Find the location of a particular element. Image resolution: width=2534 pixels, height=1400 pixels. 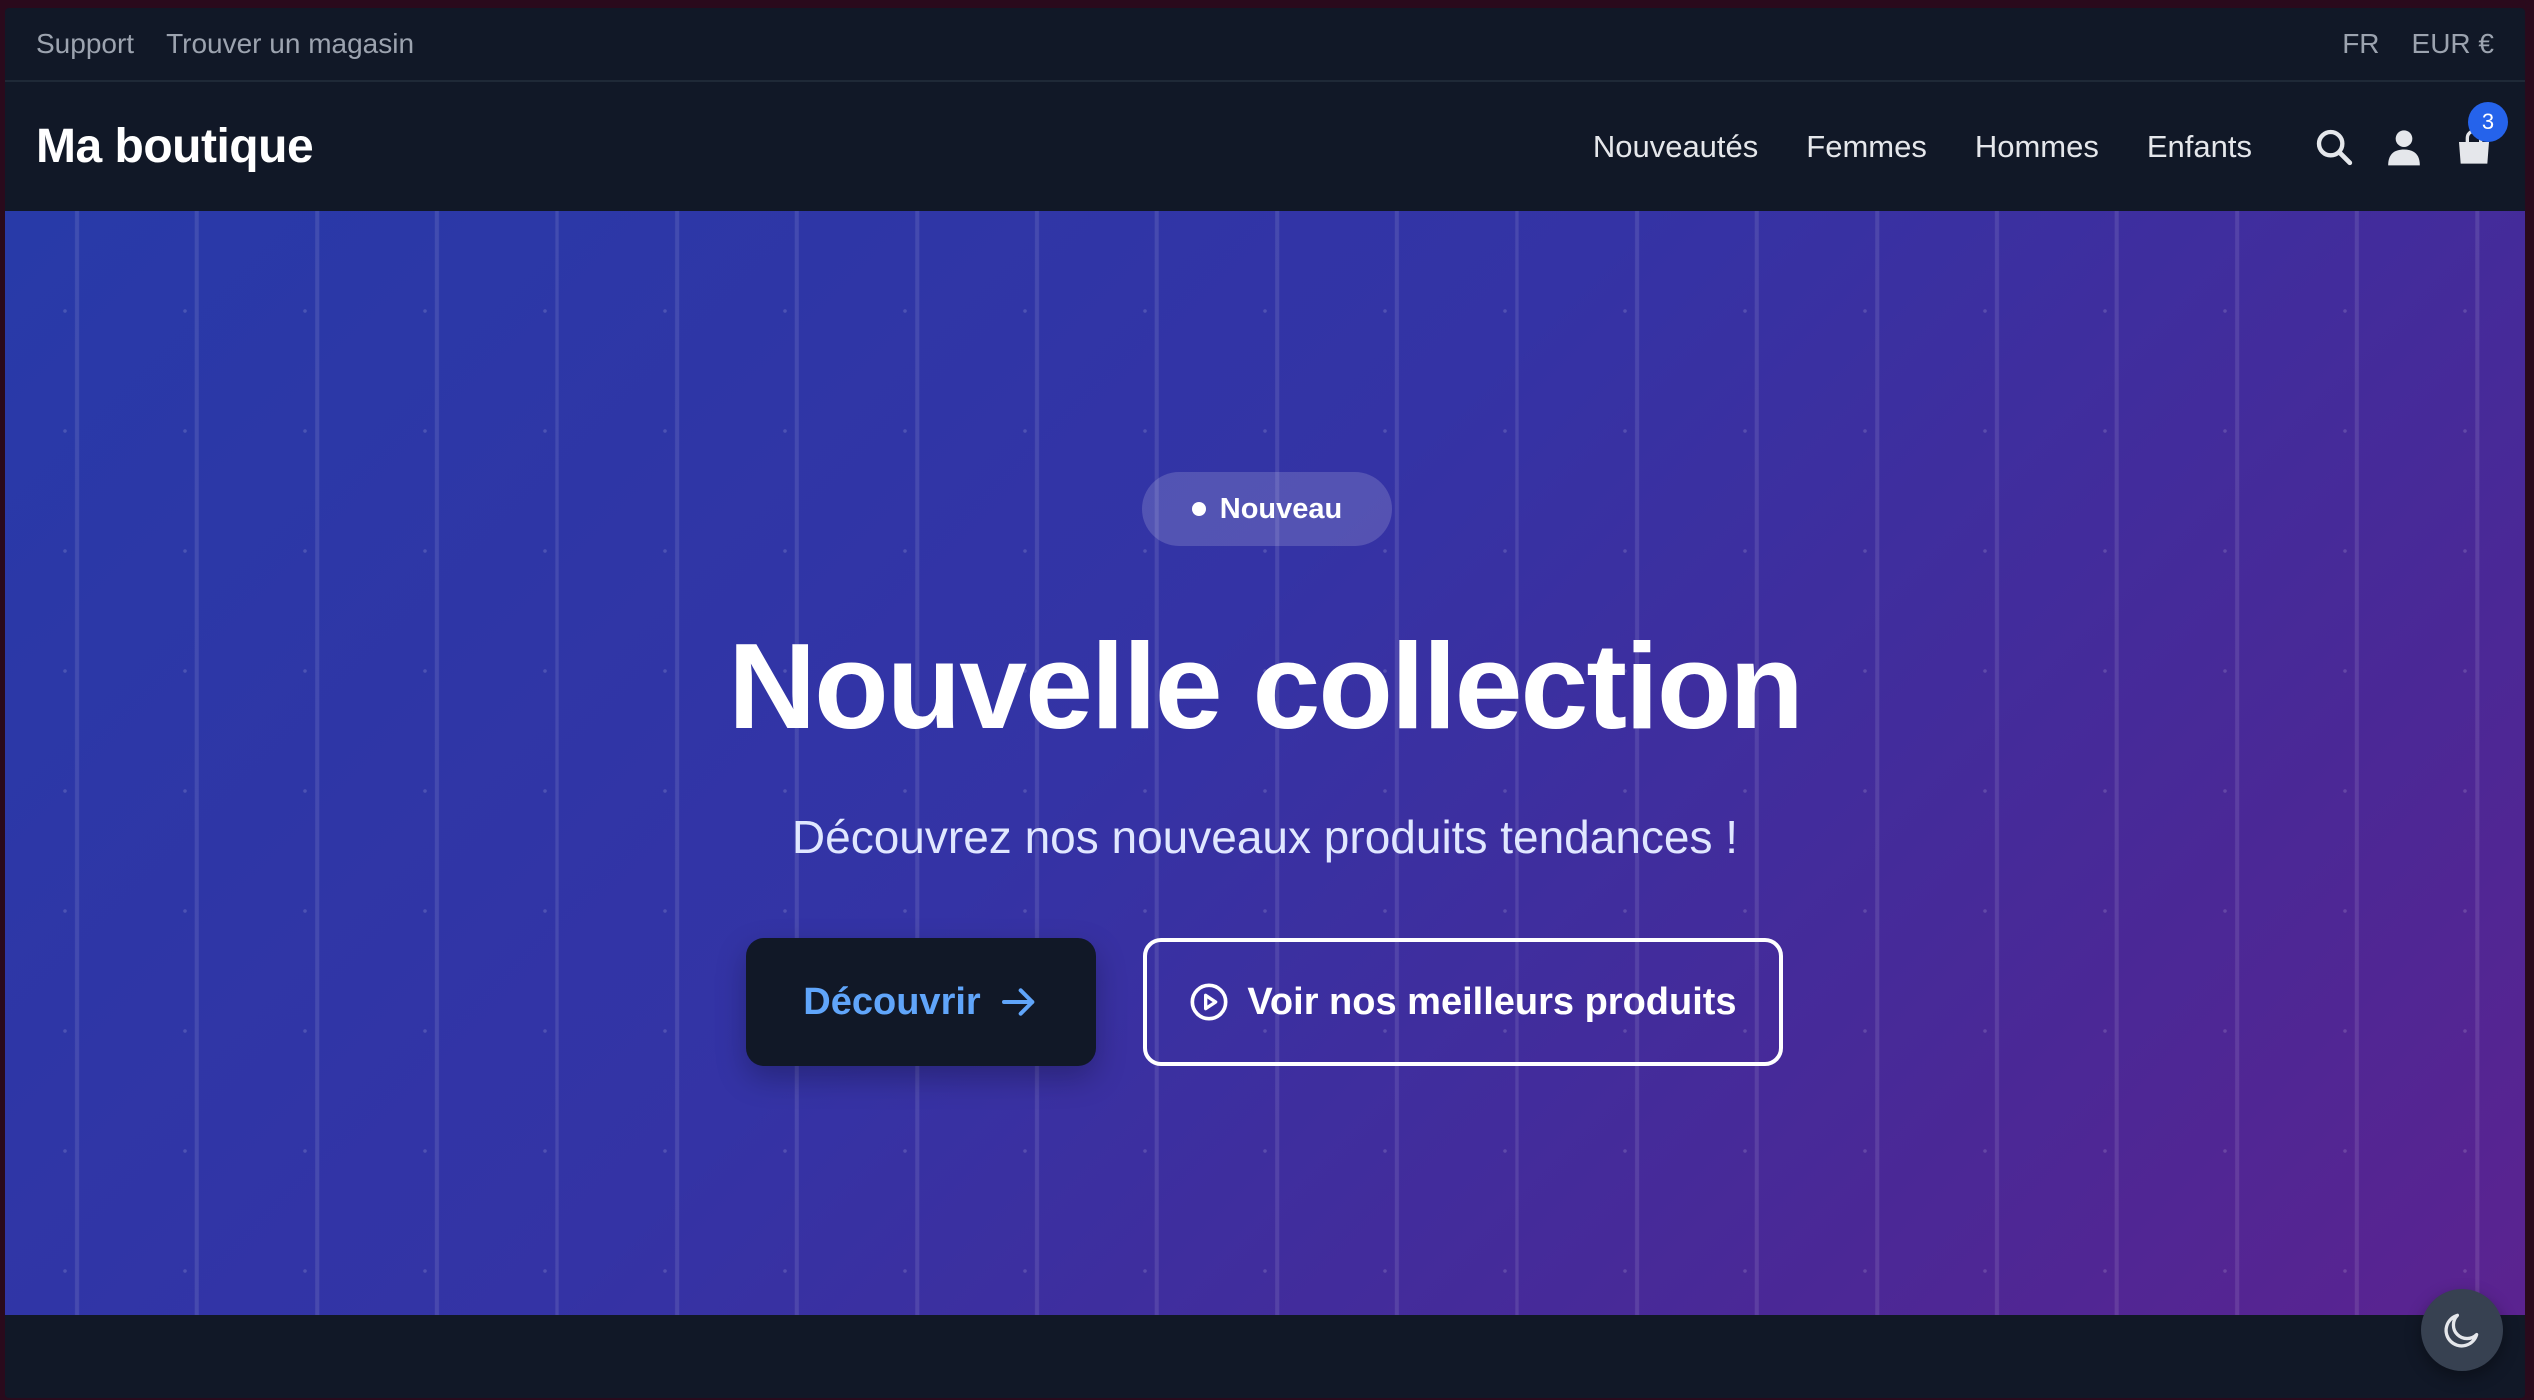

discover-button-label: Découvrir is located at coordinates (892, 1001).